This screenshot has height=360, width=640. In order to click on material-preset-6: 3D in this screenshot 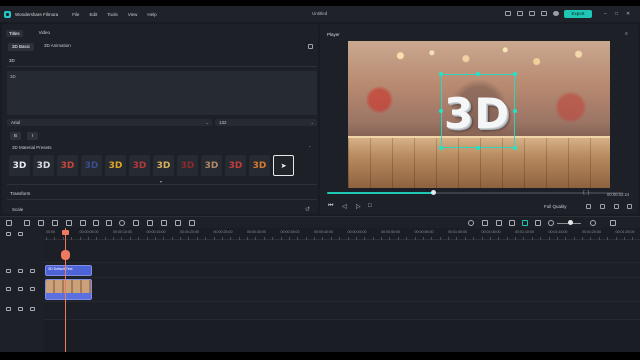, I will do `click(139, 165)`.